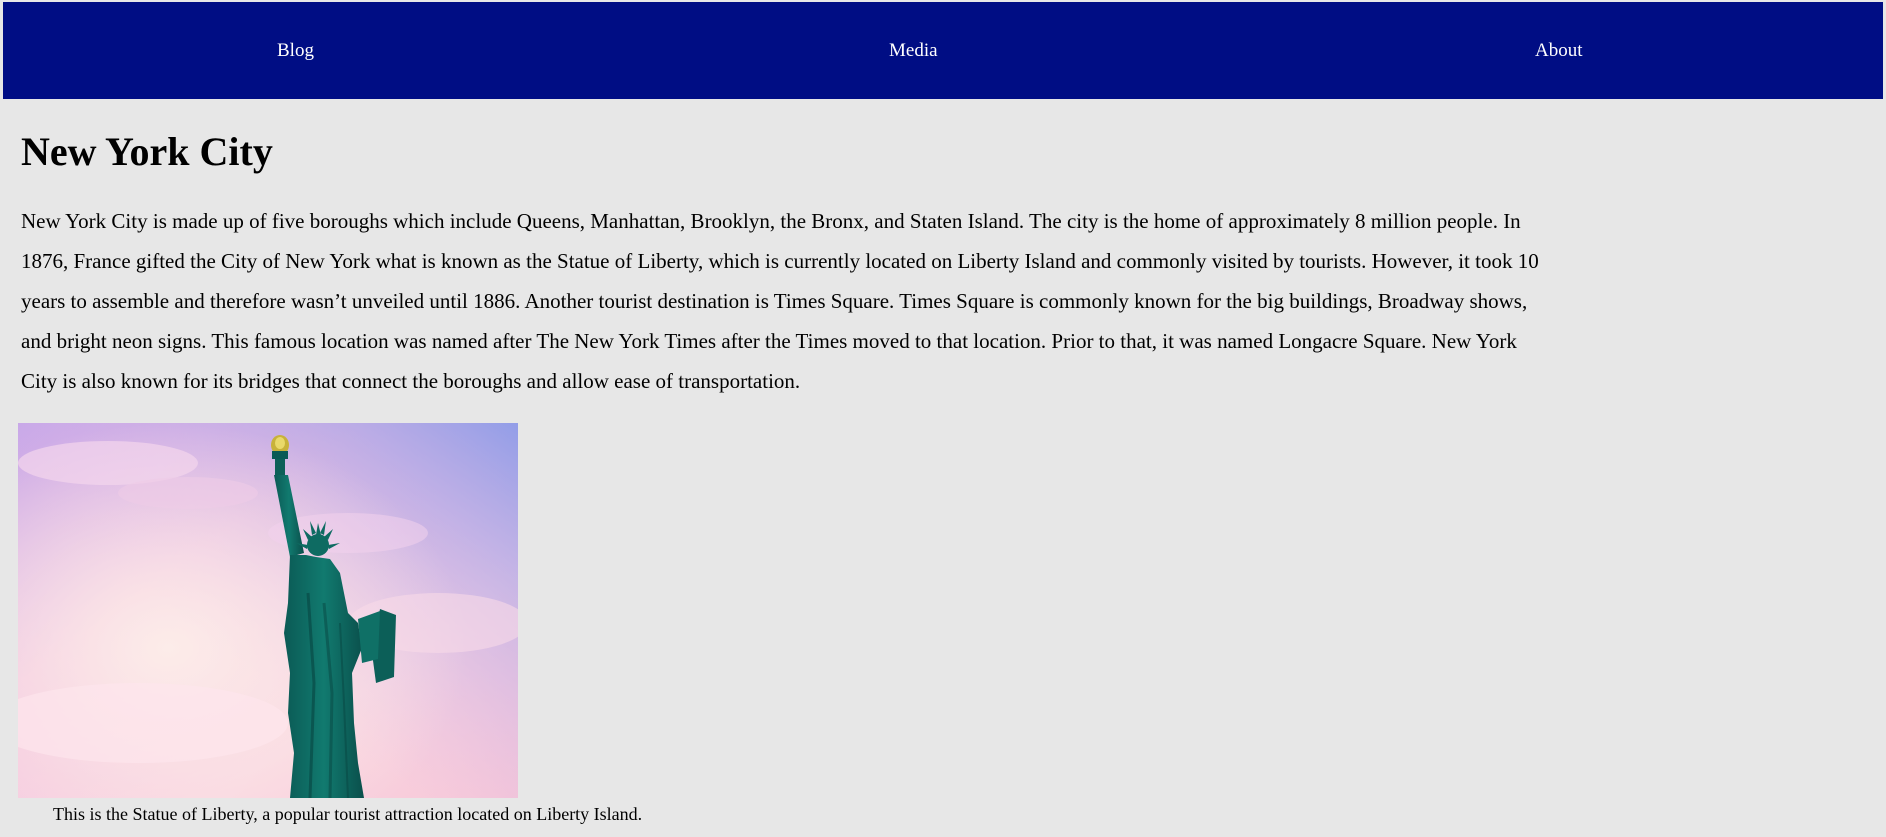 This screenshot has height=837, width=1886. Describe the element at coordinates (268, 610) in the screenshot. I see `statue-of-liberty-image` at that location.